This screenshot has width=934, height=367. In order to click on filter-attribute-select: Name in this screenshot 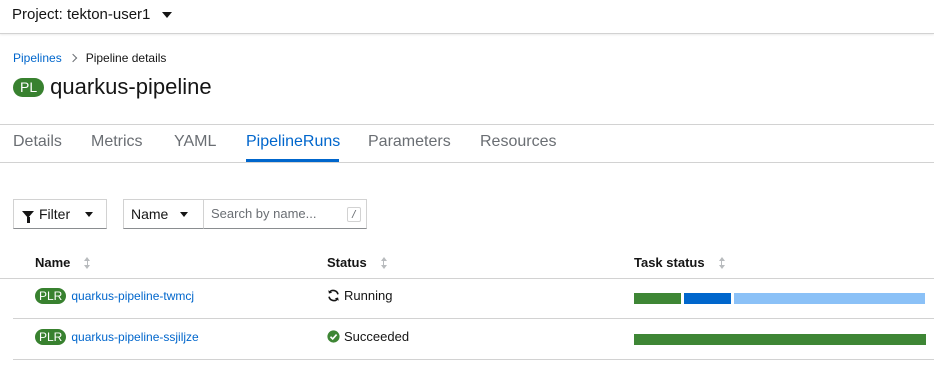, I will do `click(163, 214)`.